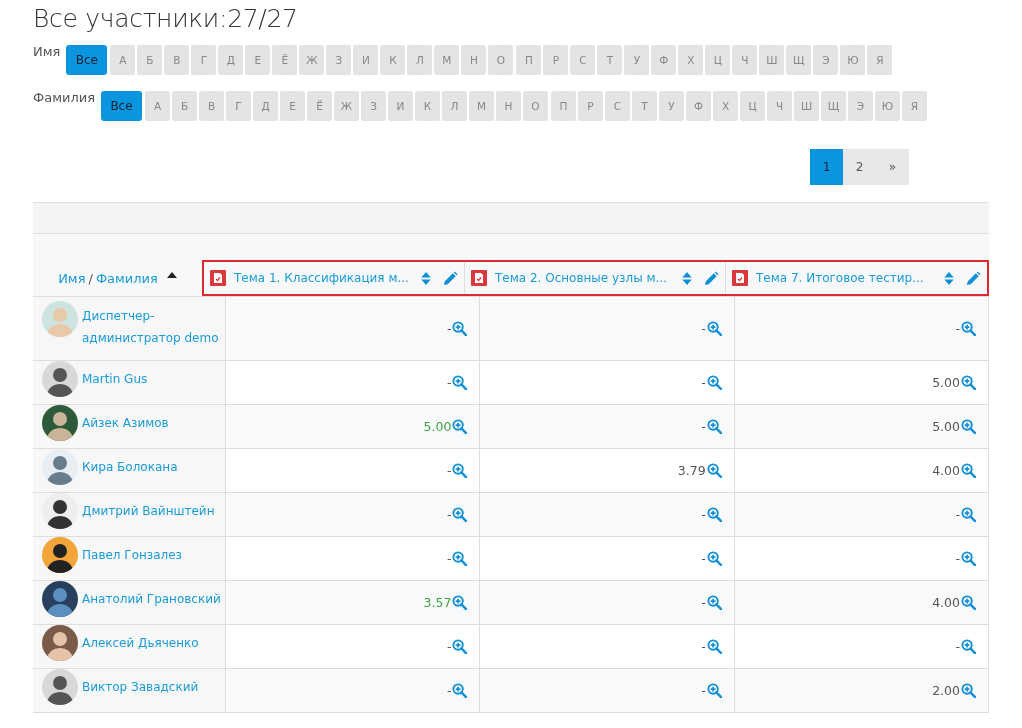  I want to click on user-name-link: Martin Gus, so click(115, 378).